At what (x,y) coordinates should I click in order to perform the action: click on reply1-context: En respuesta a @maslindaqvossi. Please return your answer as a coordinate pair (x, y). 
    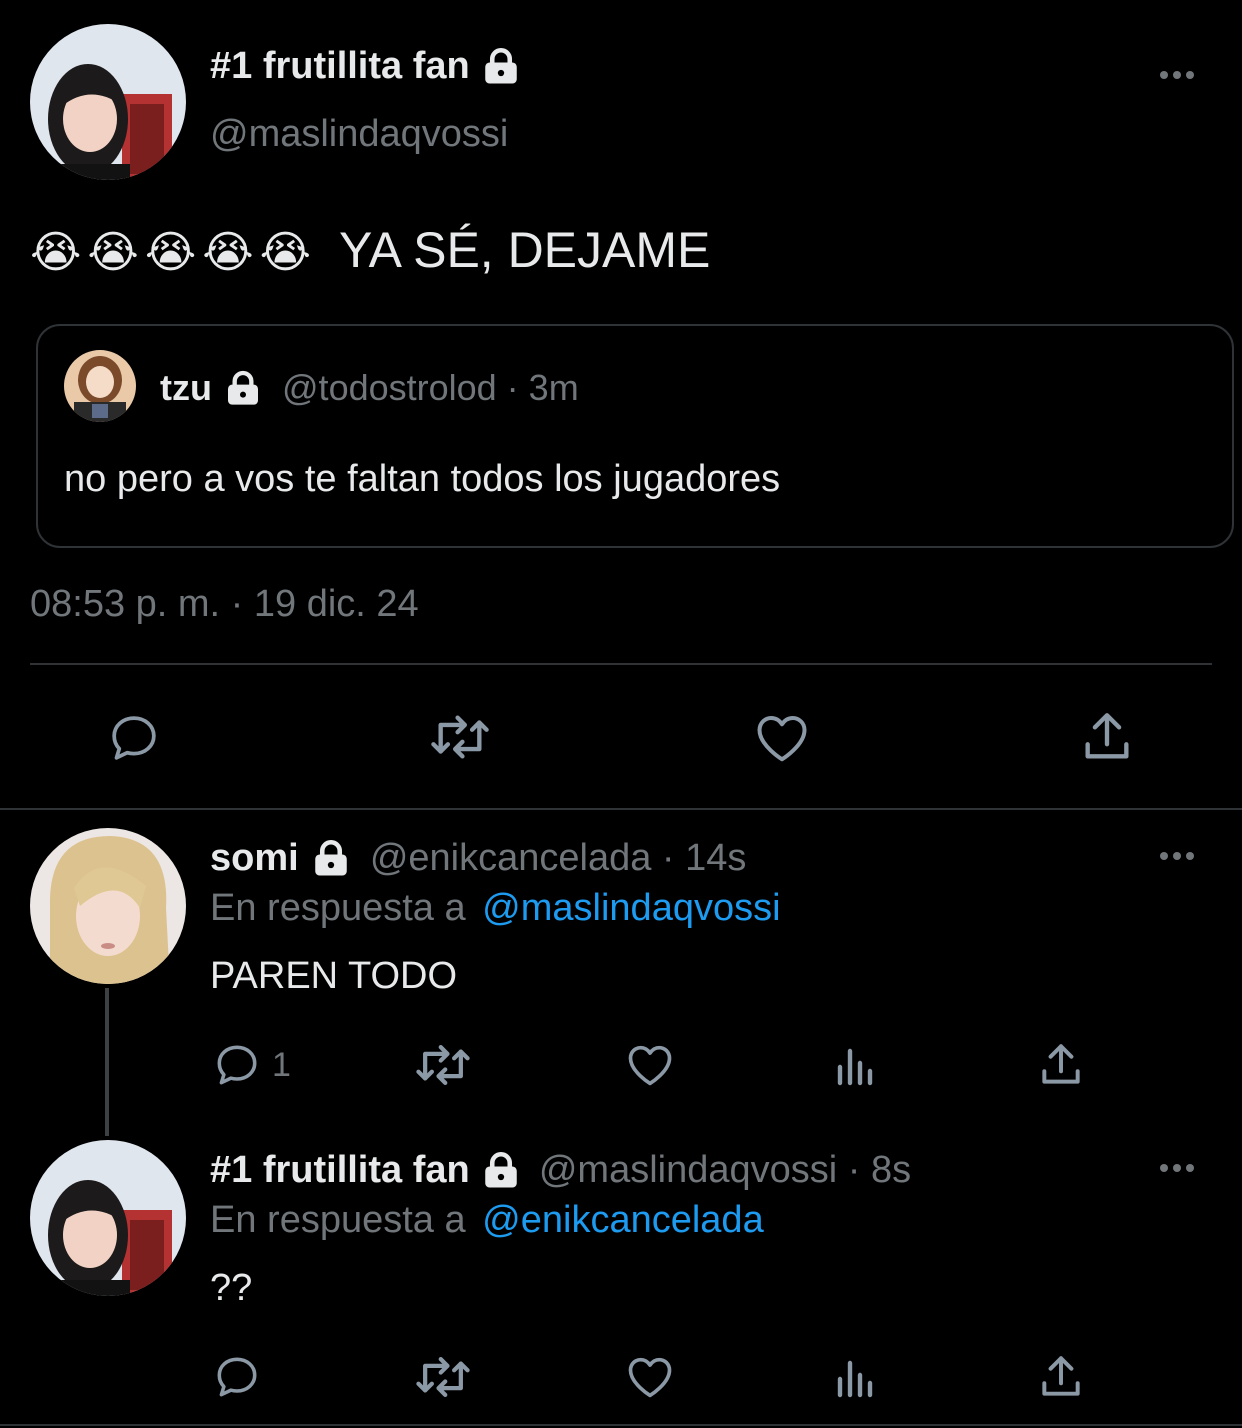
    Looking at the image, I should click on (495, 908).